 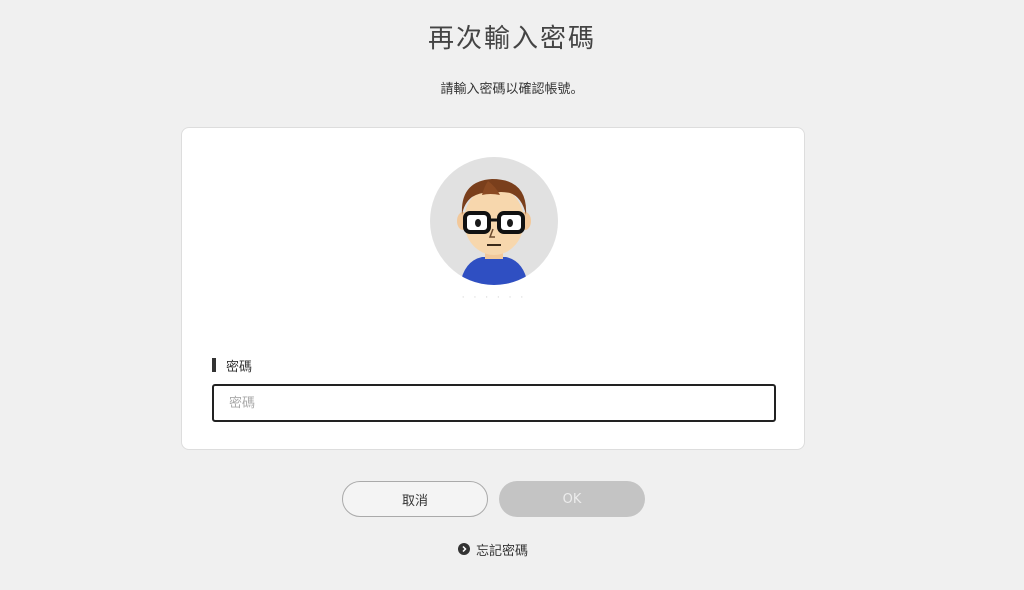 I want to click on account-username: · · · · · ·, so click(x=494, y=298).